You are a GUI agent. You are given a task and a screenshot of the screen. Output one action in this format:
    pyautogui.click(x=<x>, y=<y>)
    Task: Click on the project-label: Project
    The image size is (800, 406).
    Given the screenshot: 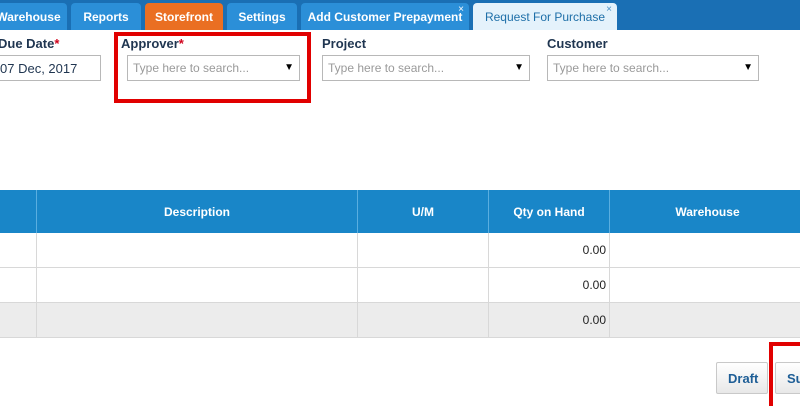 What is the action you would take?
    pyautogui.click(x=344, y=43)
    